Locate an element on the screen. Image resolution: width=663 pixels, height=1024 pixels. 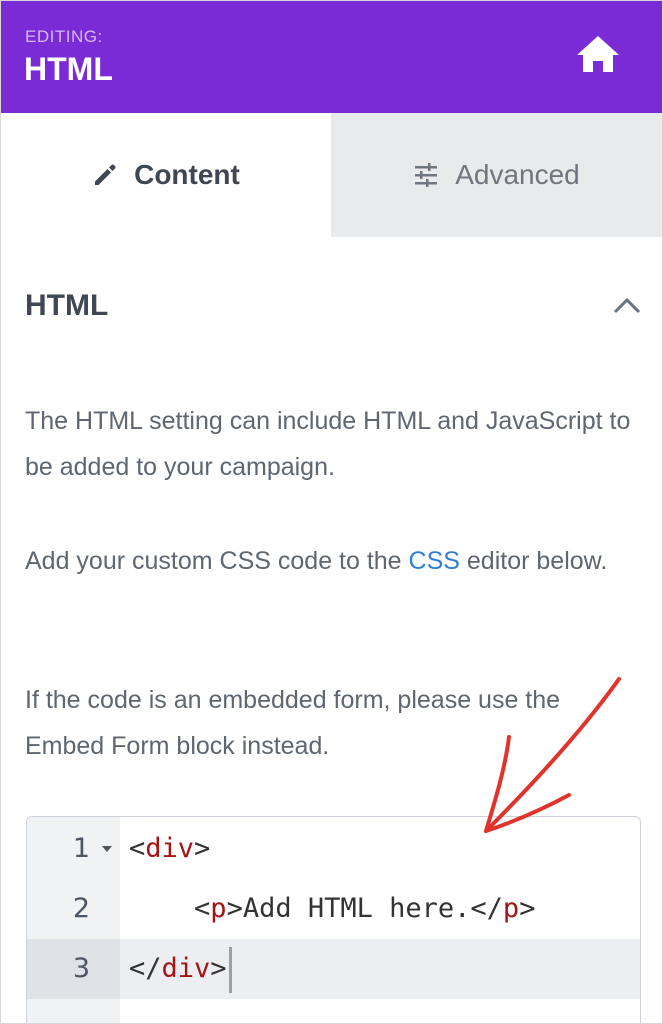
home-icon is located at coordinates (598, 54).